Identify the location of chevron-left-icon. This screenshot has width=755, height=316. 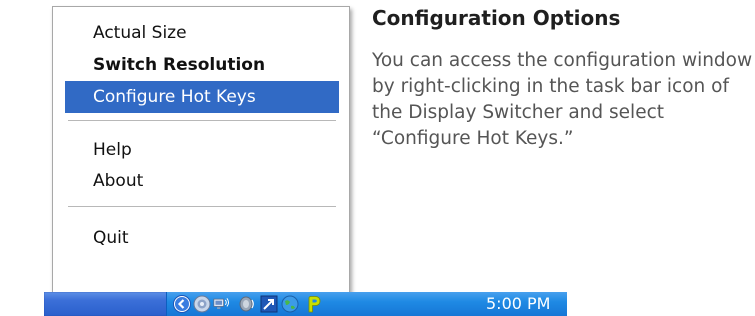
(182, 304).